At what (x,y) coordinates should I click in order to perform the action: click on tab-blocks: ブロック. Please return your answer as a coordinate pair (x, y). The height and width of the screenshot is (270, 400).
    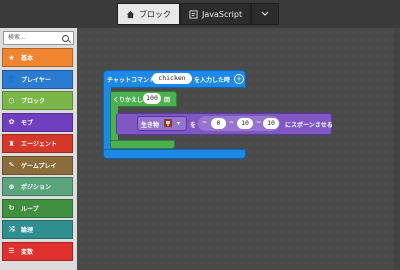
    Looking at the image, I should click on (148, 14).